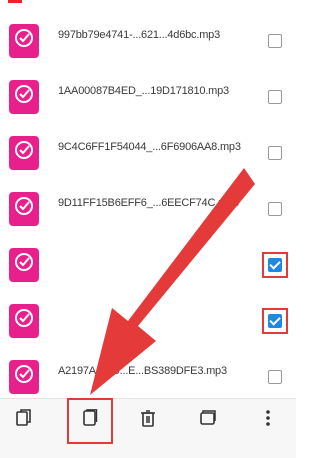  I want to click on bottom-action-bar, so click(148, 428).